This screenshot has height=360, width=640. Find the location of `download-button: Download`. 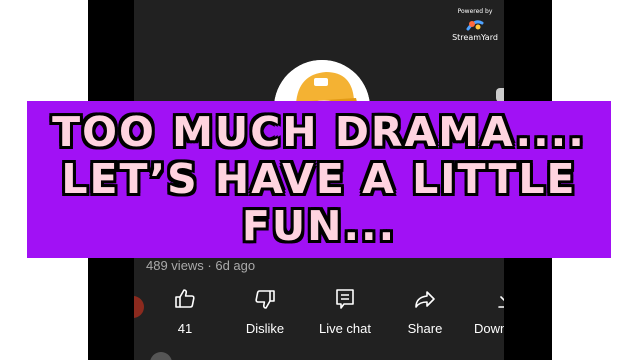

download-button: Download is located at coordinates (489, 313).